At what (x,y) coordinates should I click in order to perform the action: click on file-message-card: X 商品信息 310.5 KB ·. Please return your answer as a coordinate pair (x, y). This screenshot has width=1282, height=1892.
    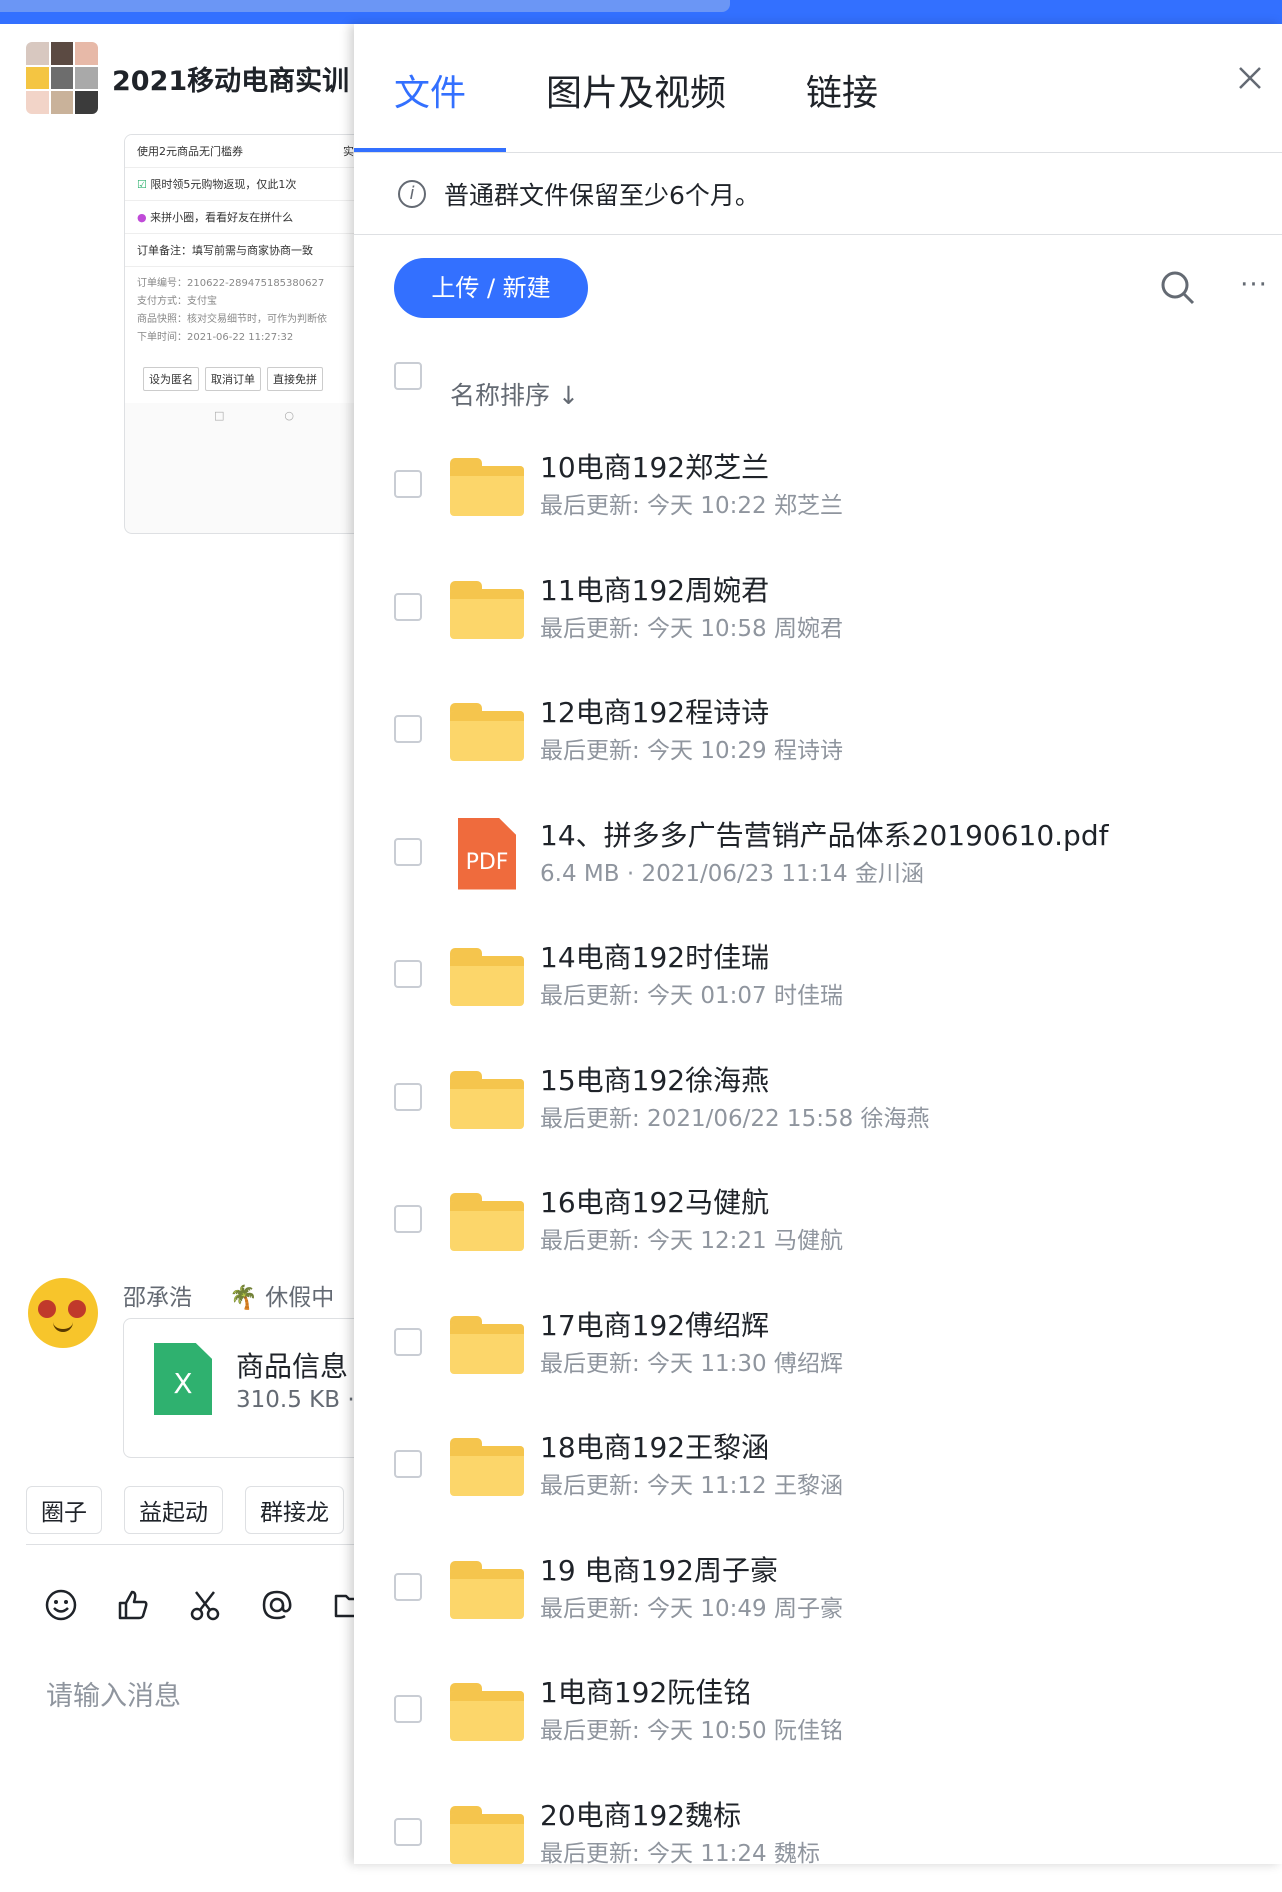
    Looking at the image, I should click on (239, 1388).